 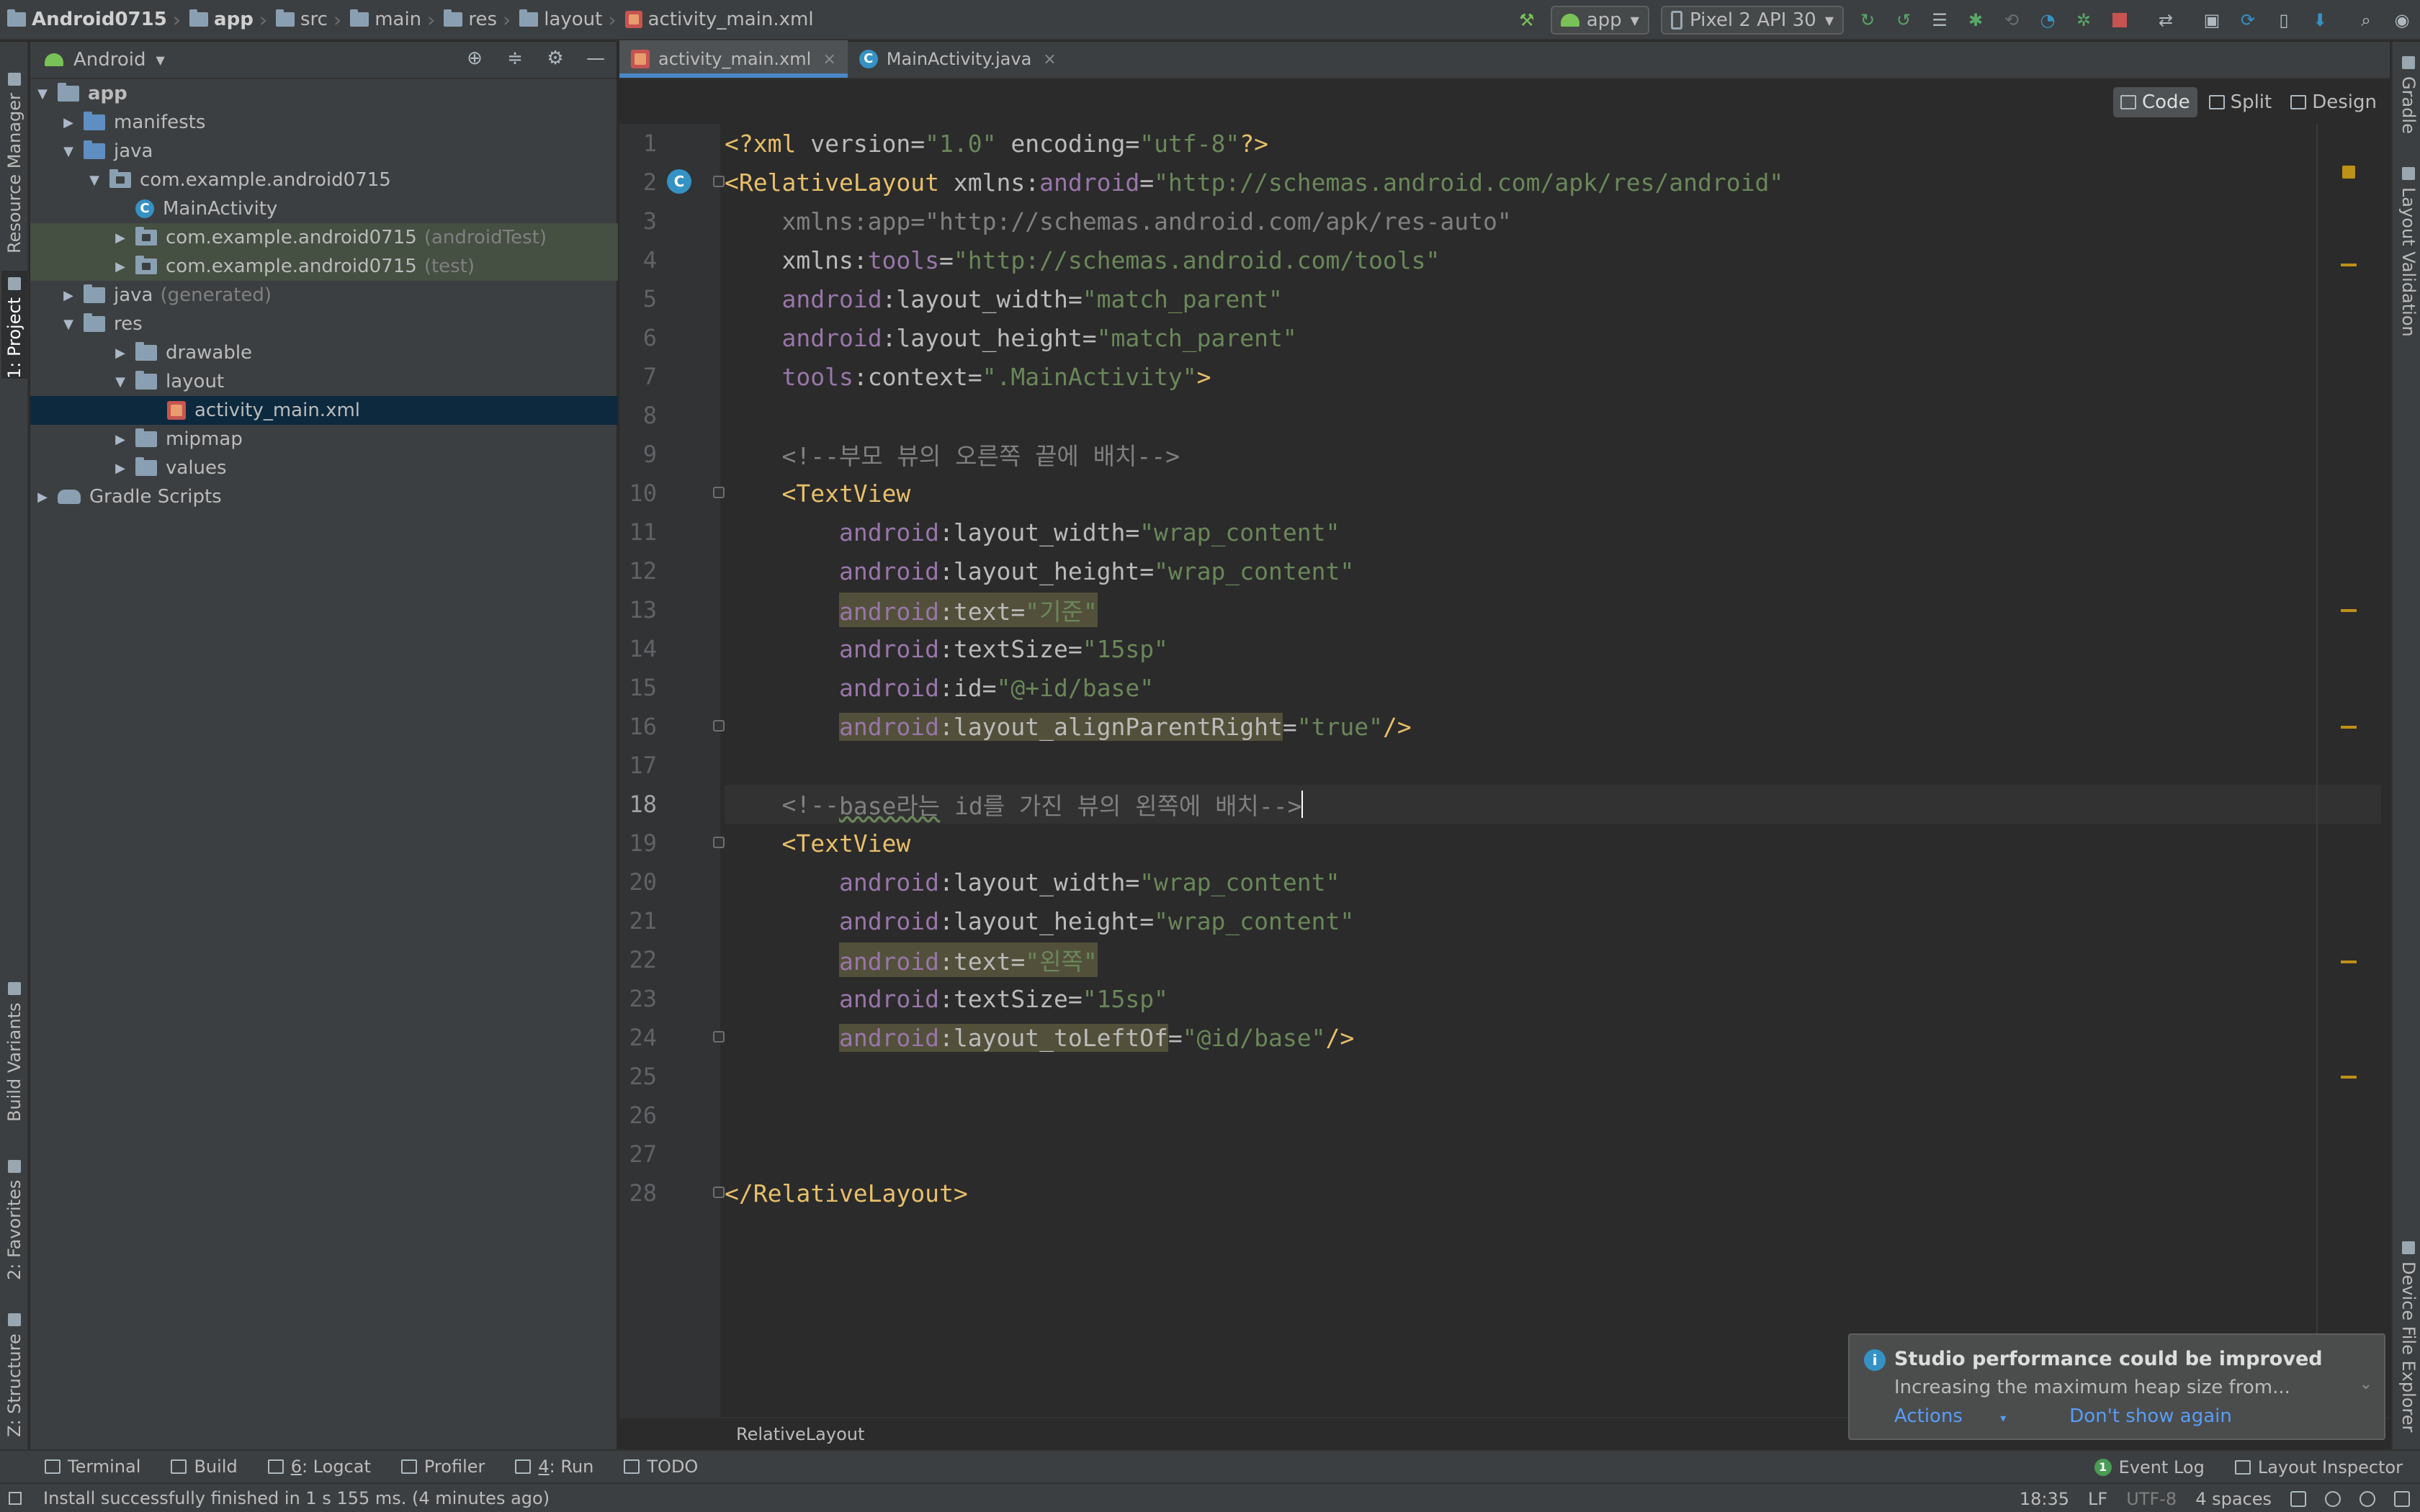 I want to click on layout-inspector-tool-button: Layout Inspector, so click(x=2318, y=1467).